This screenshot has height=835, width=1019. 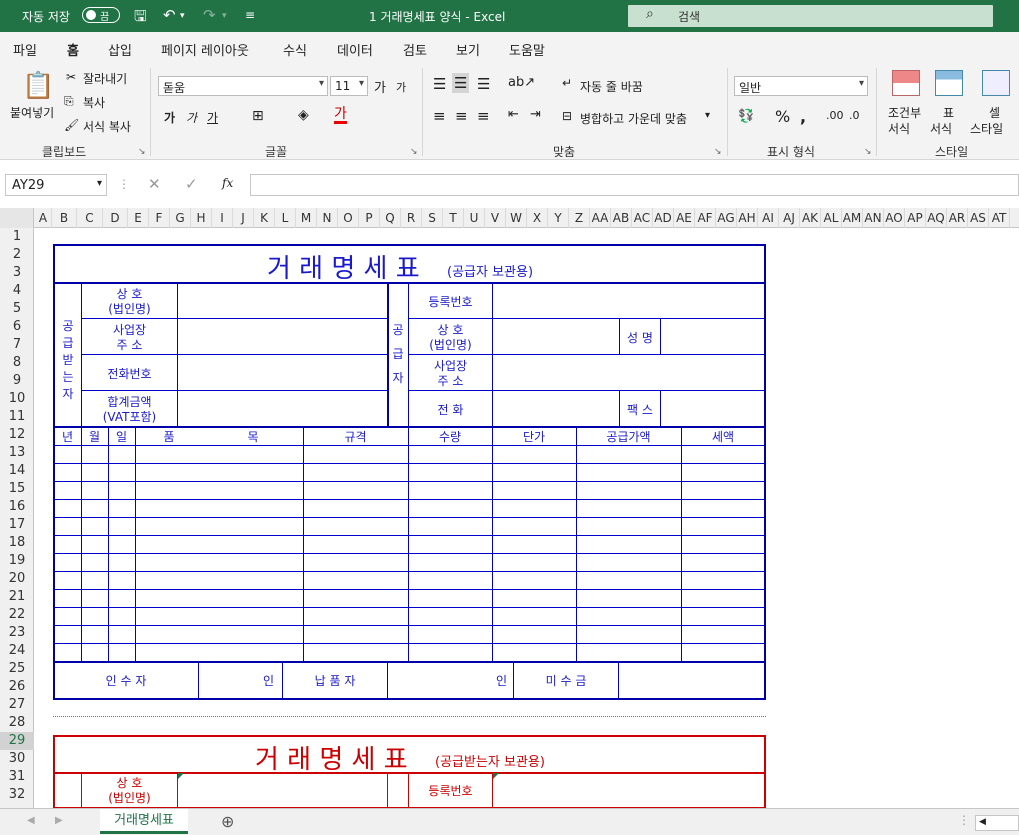 What do you see at coordinates (527, 49) in the screenshot?
I see `tab-help: 도움말` at bounding box center [527, 49].